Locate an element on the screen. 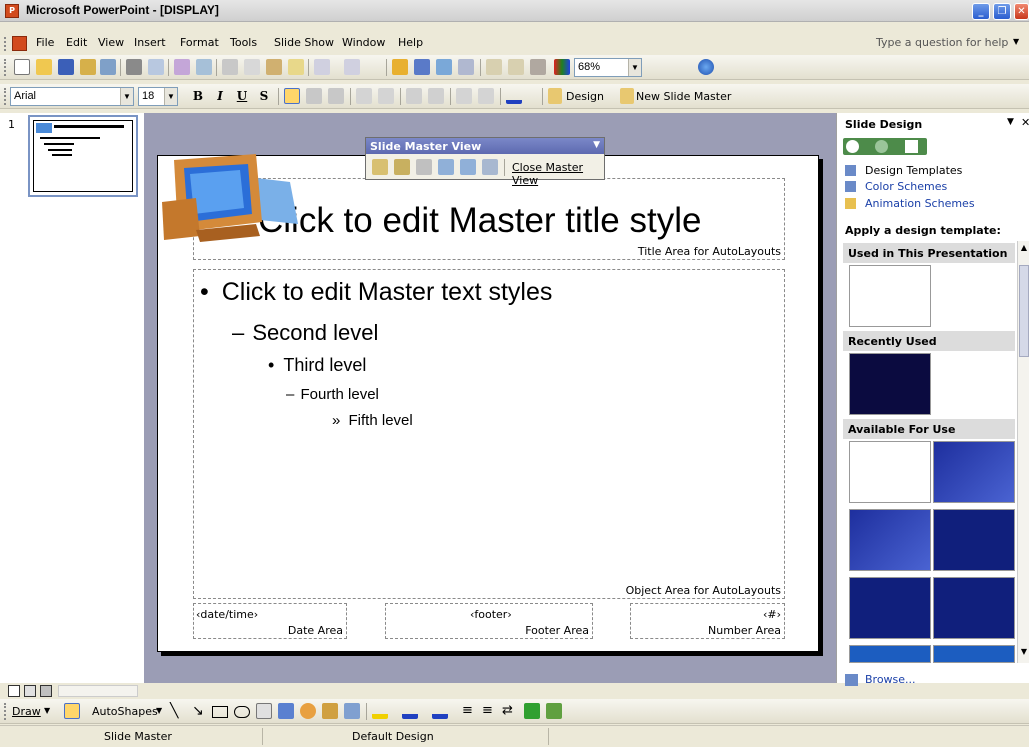 Image resolution: width=1029 pixels, height=747 pixels. paste-icon is located at coordinates (274, 67).